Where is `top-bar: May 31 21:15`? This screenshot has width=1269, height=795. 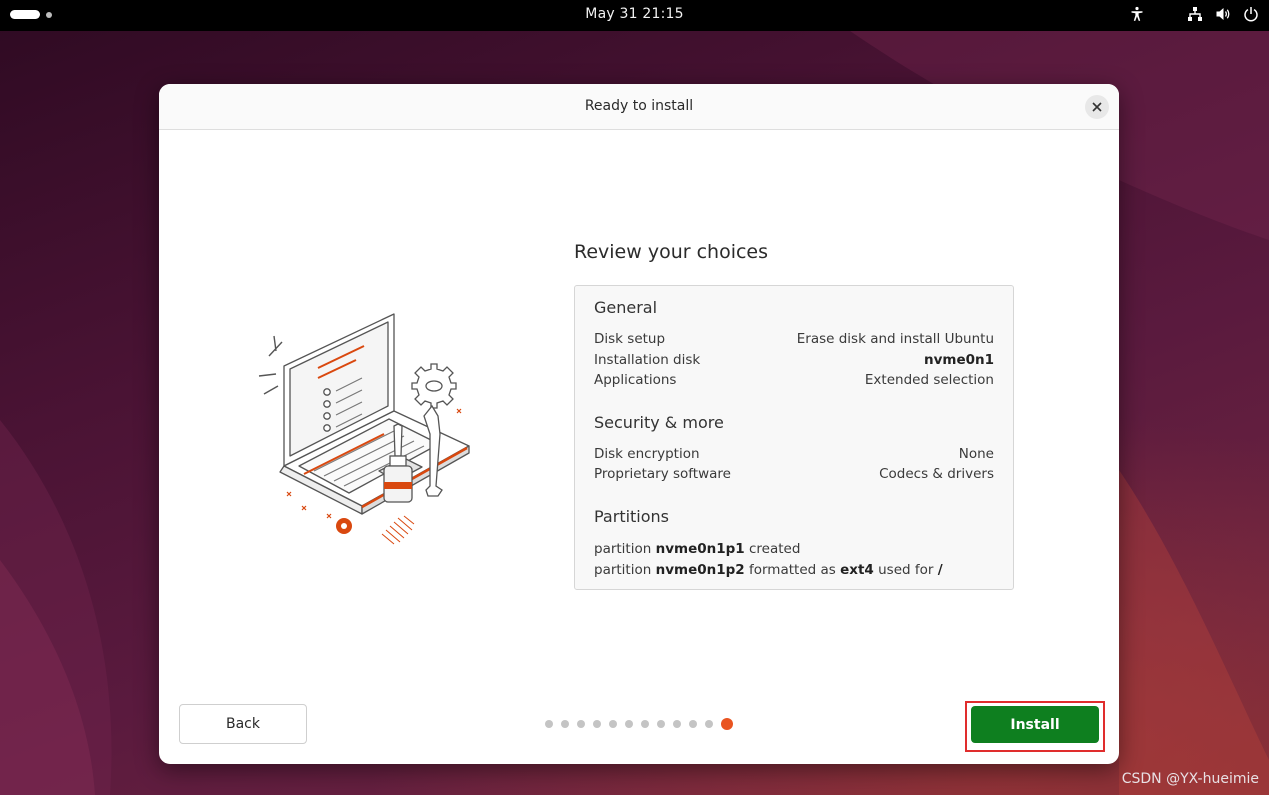 top-bar: May 31 21:15 is located at coordinates (634, 15).